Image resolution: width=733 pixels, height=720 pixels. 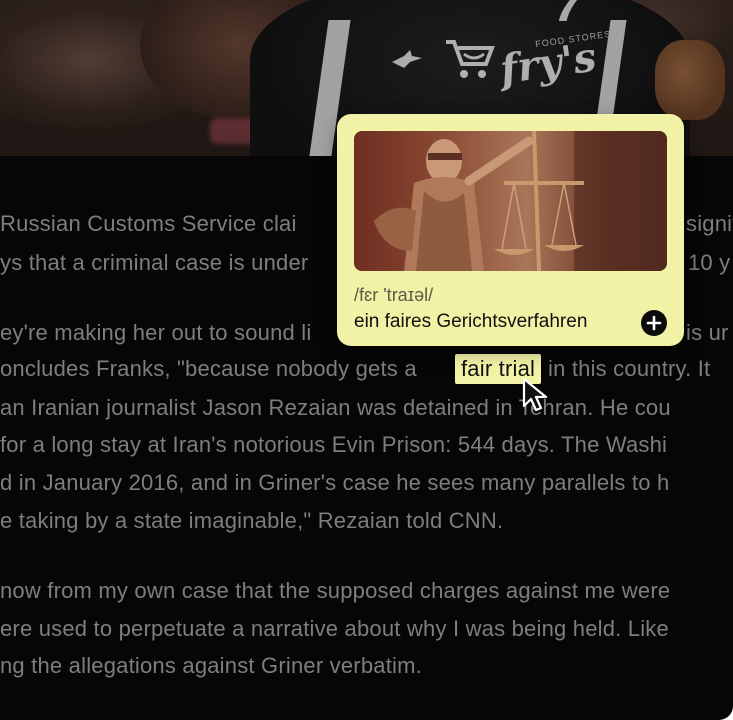 I want to click on article-line: oncludes Franks, "because nobody gets a, so click(x=208, y=368).